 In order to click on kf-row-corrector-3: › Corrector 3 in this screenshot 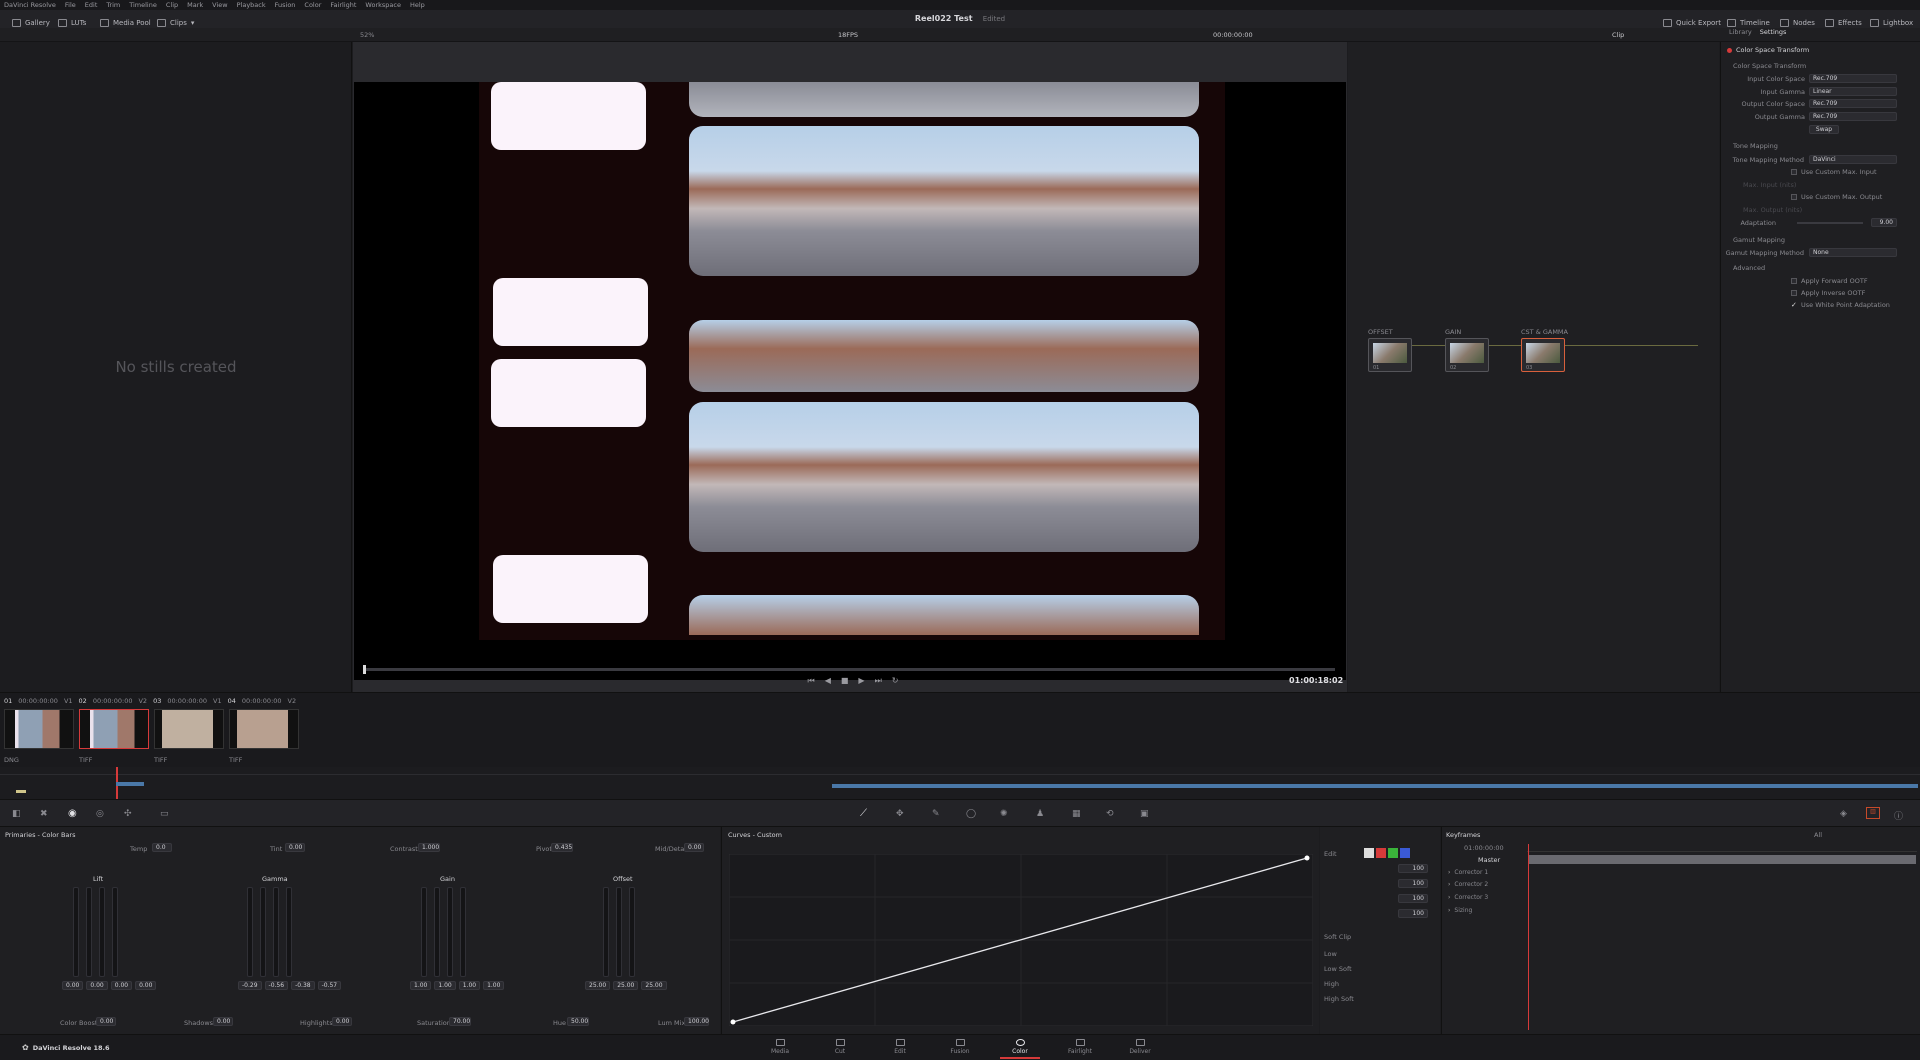, I will do `click(1487, 897)`.